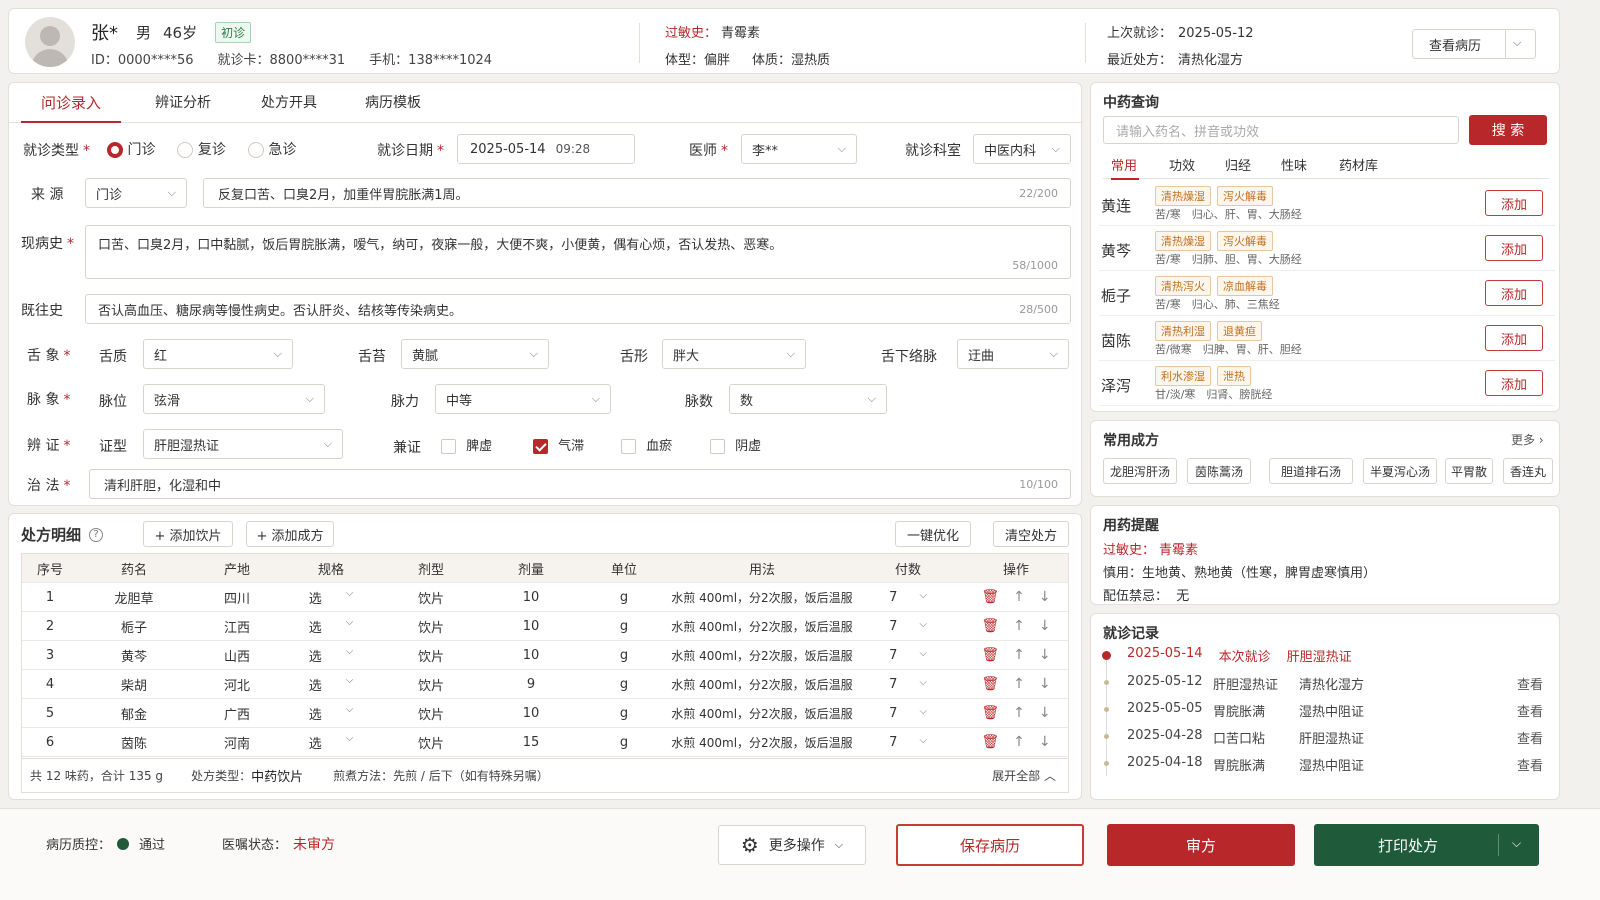 This screenshot has width=1600, height=900. I want to click on herb-tab-library: 药材库, so click(1358, 164).